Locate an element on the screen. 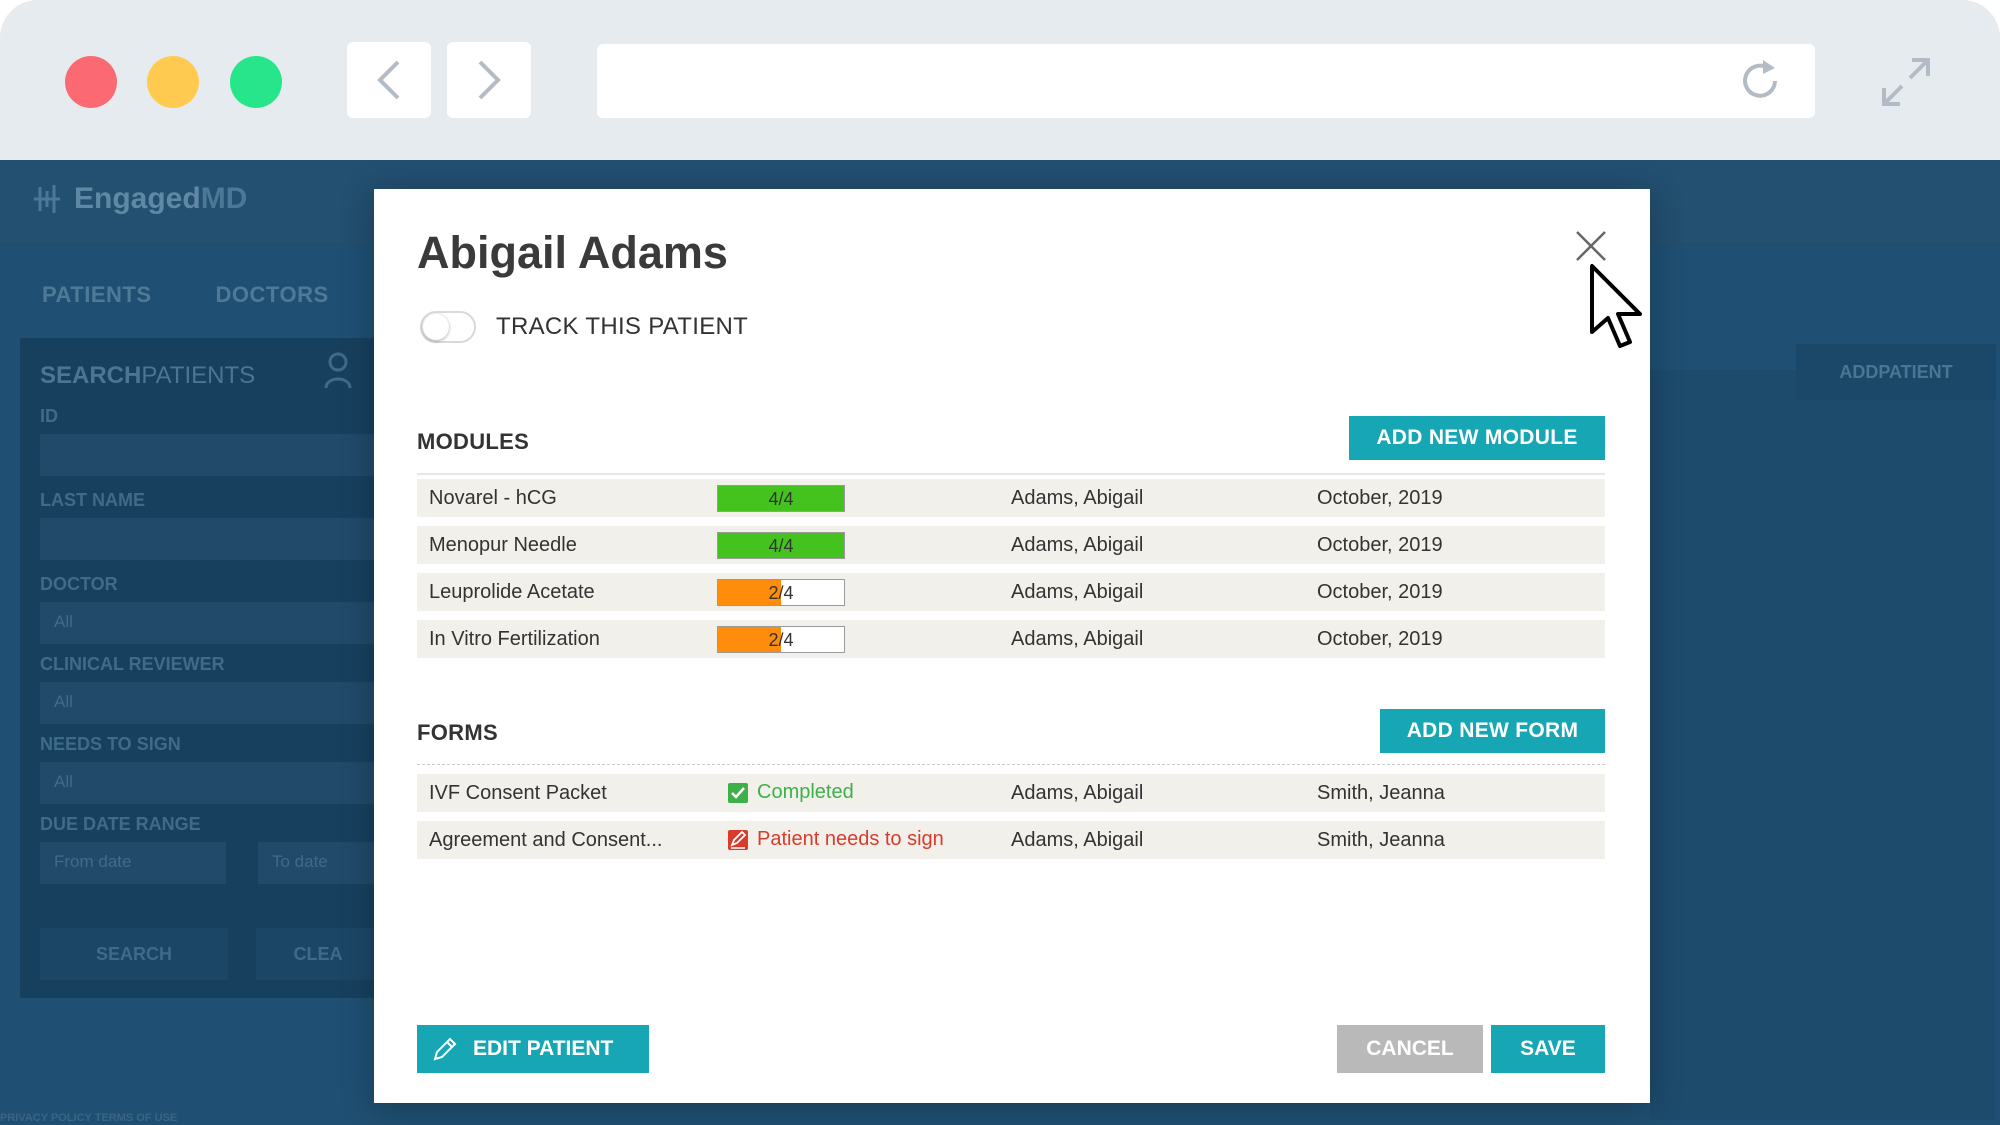  engagedmd-logo: EngagedMD is located at coordinates (138, 199).